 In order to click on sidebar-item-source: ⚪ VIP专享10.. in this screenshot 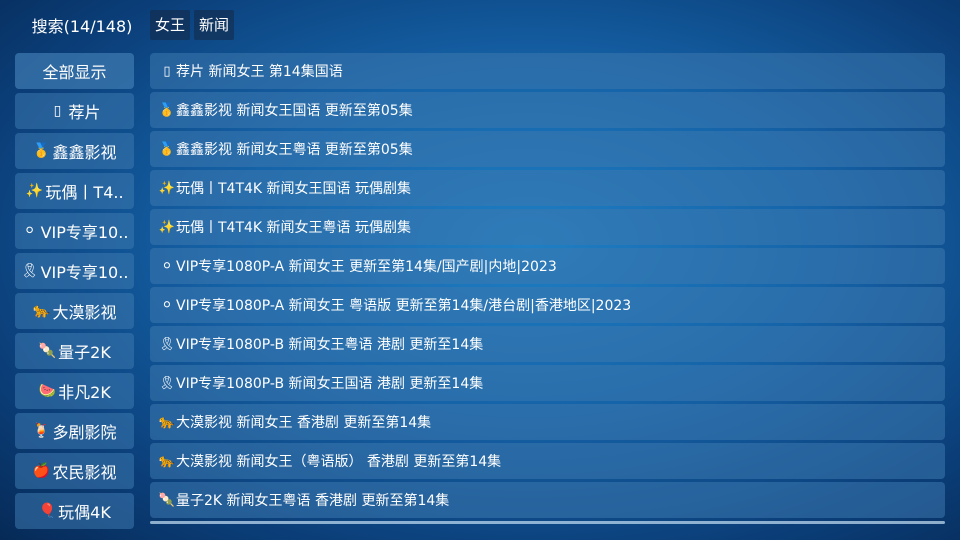, I will do `click(74, 231)`.